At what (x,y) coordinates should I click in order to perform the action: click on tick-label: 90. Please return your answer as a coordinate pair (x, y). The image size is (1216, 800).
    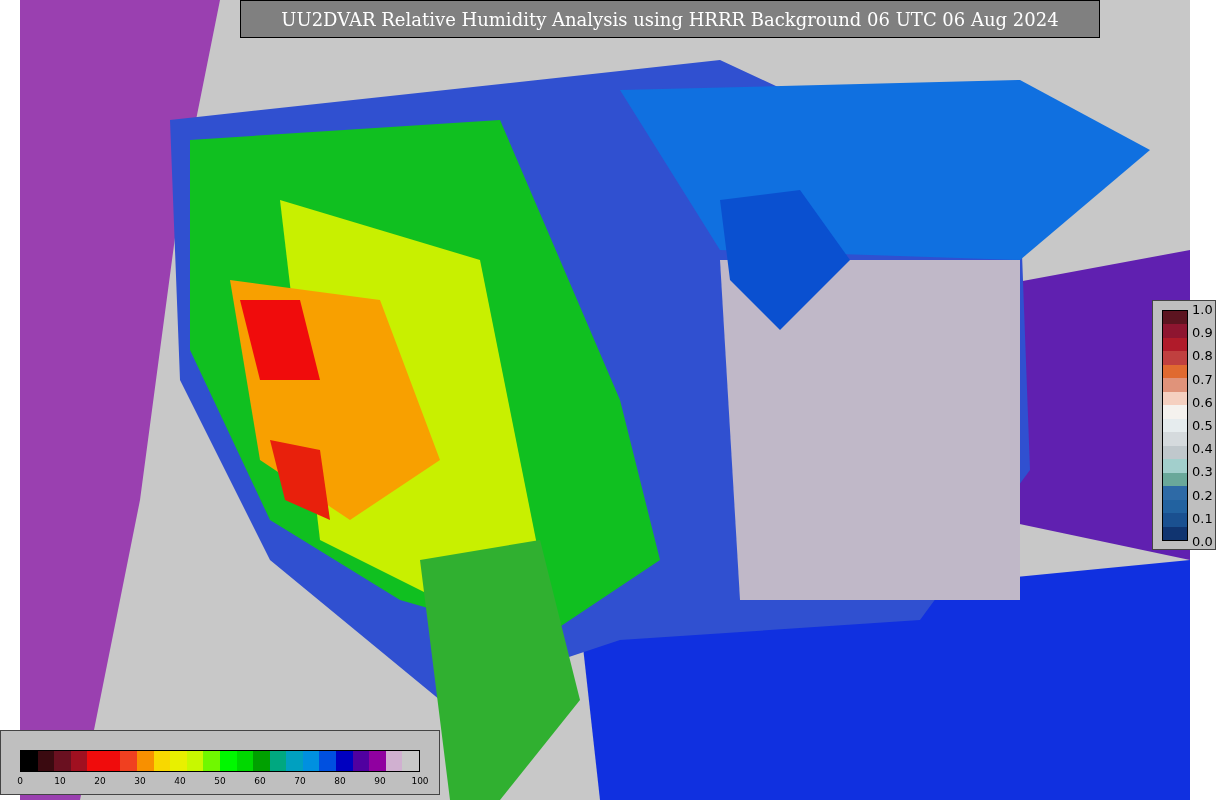
    Looking at the image, I should click on (380, 781).